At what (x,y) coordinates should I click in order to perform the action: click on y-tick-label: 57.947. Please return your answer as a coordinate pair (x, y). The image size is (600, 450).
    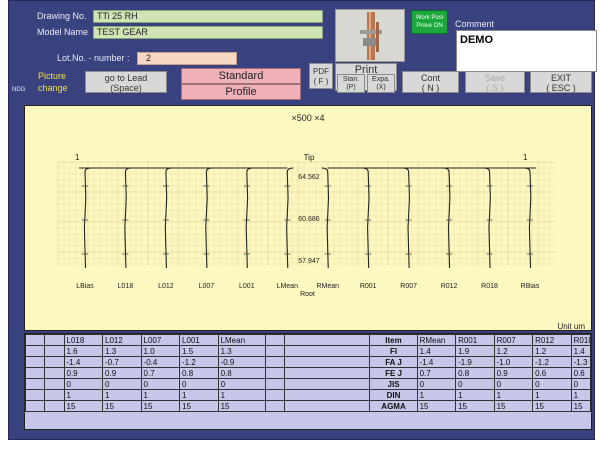
    Looking at the image, I should click on (309, 261).